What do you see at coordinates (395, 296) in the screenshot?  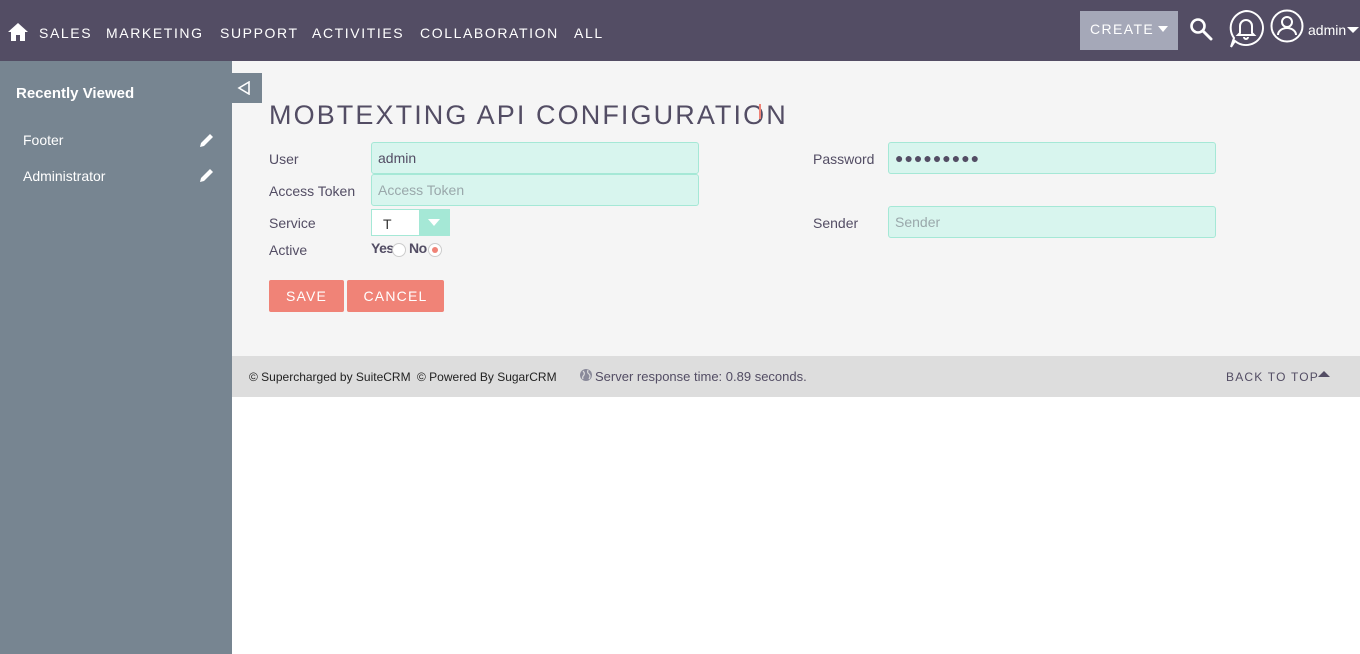 I see `cancel-button: CANCEL` at bounding box center [395, 296].